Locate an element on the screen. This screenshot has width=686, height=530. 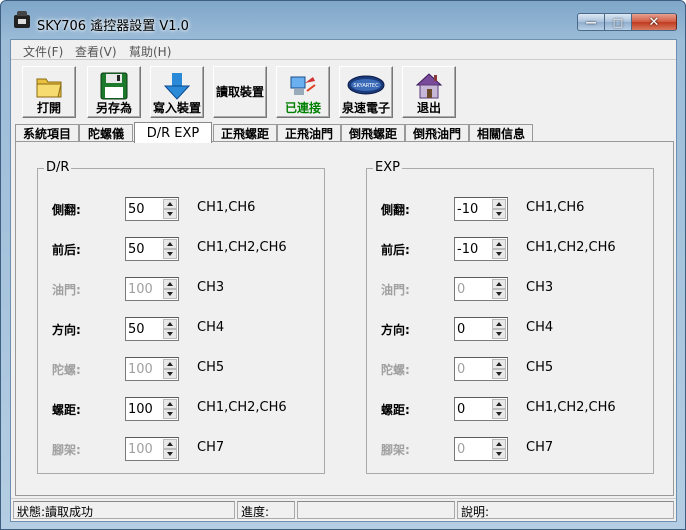
dr-row: 方向: CH4 is located at coordinates (181, 329).